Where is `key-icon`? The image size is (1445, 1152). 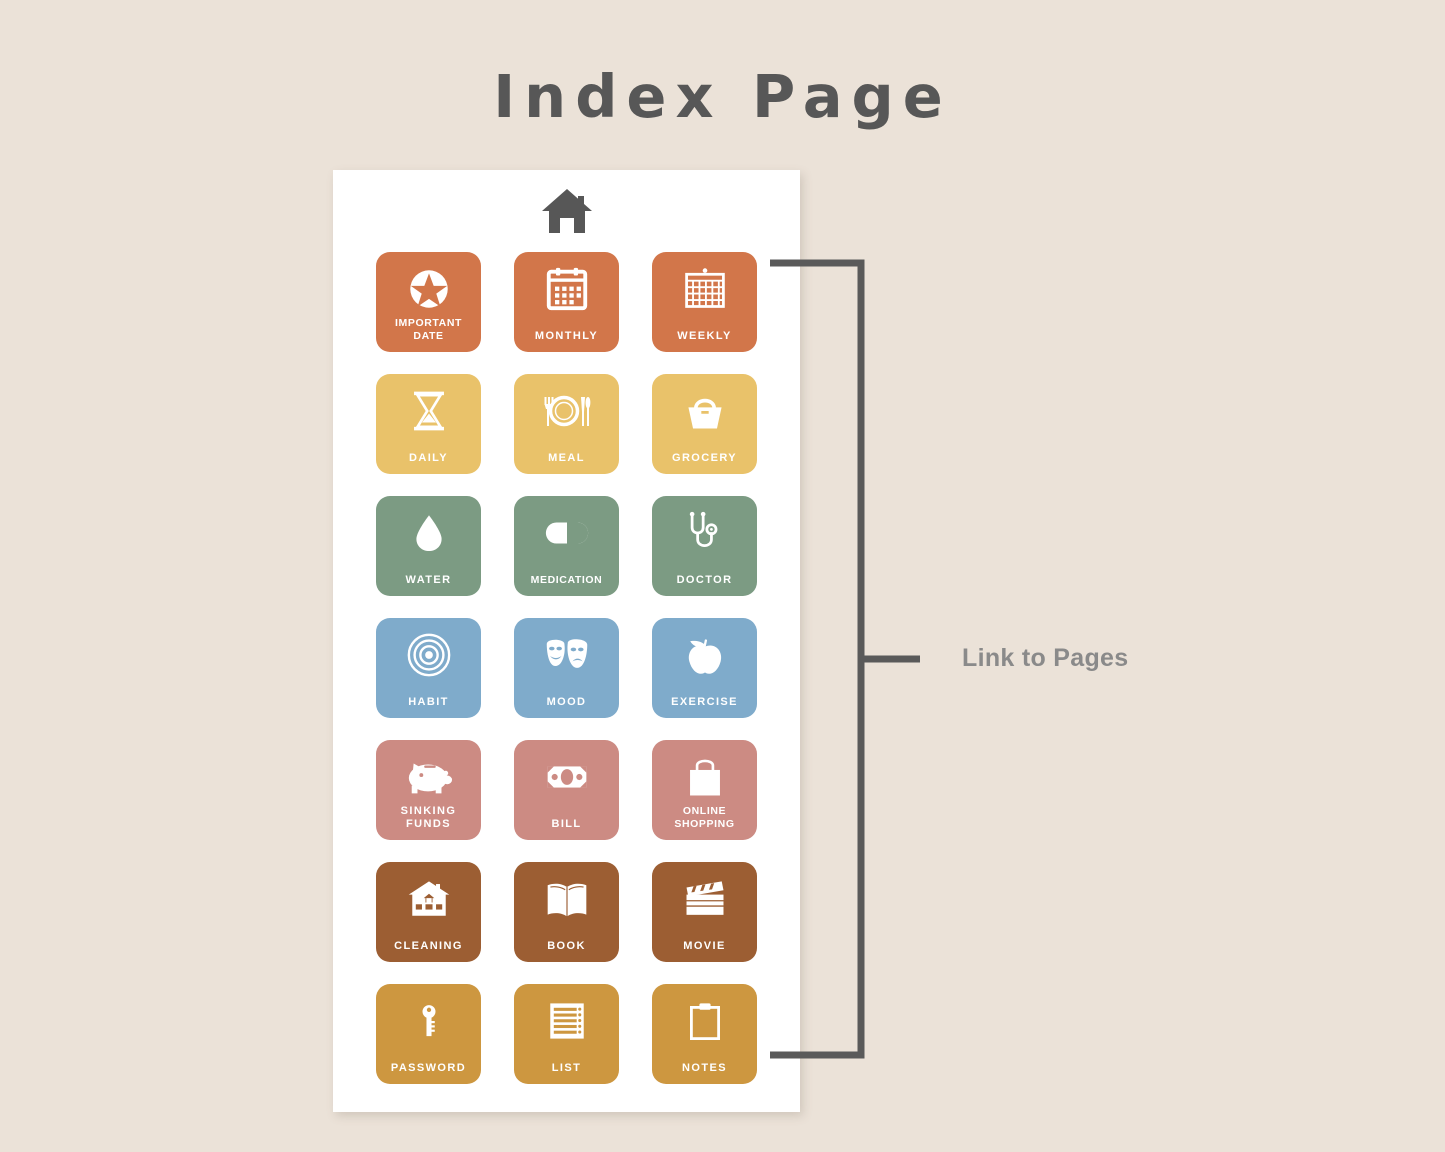
key-icon is located at coordinates (429, 1021).